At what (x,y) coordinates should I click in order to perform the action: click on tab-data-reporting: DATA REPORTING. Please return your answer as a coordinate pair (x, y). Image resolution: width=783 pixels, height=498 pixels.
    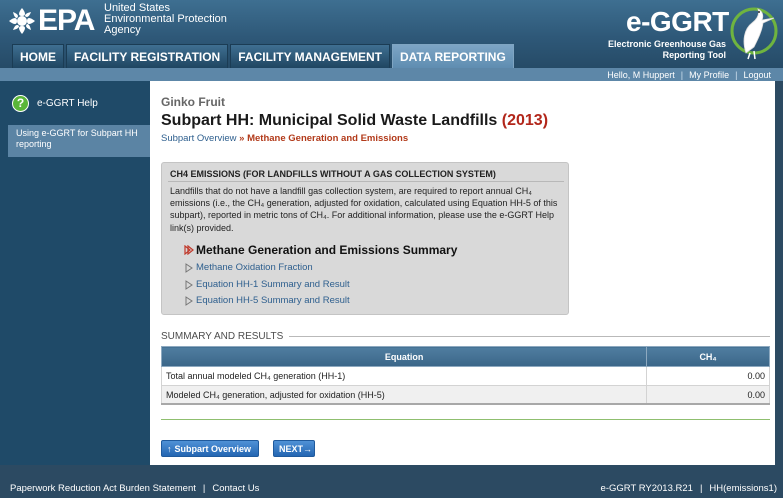
    Looking at the image, I should click on (453, 56).